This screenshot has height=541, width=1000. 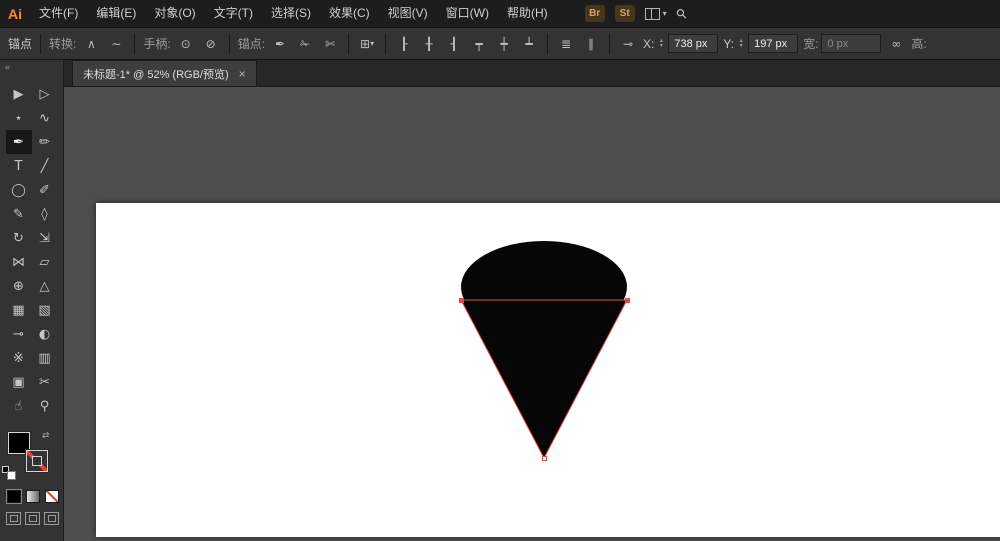 I want to click on align-vcenter-icon: ┿, so click(x=504, y=44).